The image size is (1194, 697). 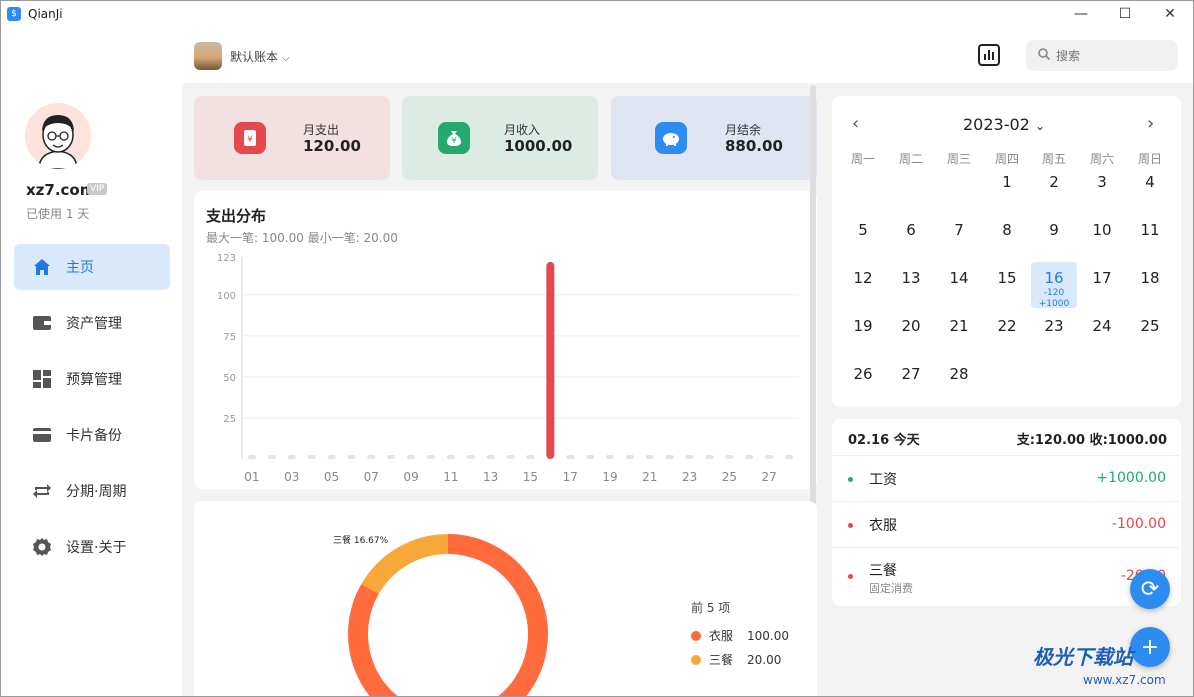 I want to click on book-cover-image, so click(x=208, y=56).